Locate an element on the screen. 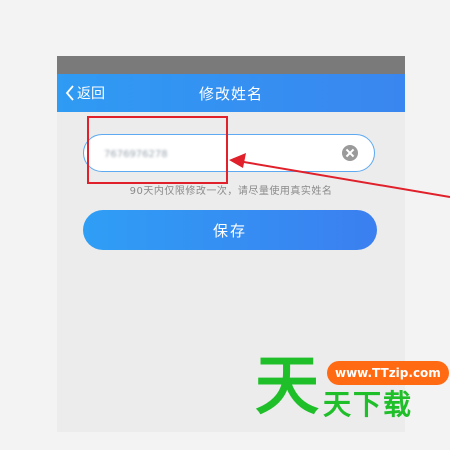 The height and width of the screenshot is (450, 450). watermark-big-char: 天 is located at coordinates (287, 387).